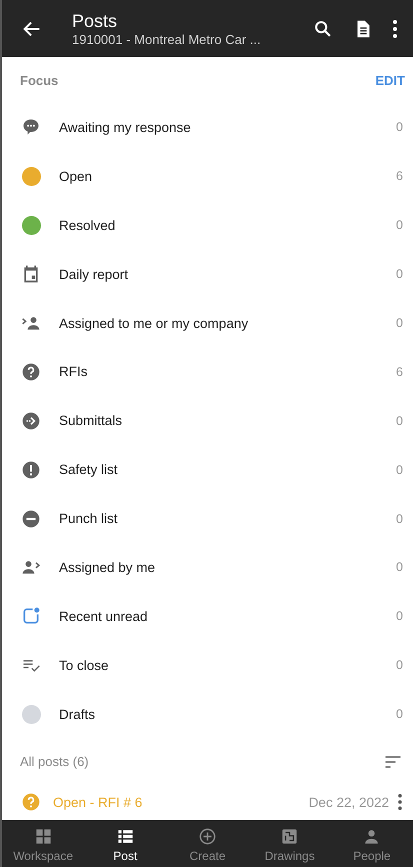 This screenshot has width=413, height=867. I want to click on filter-label: Open, so click(227, 176).